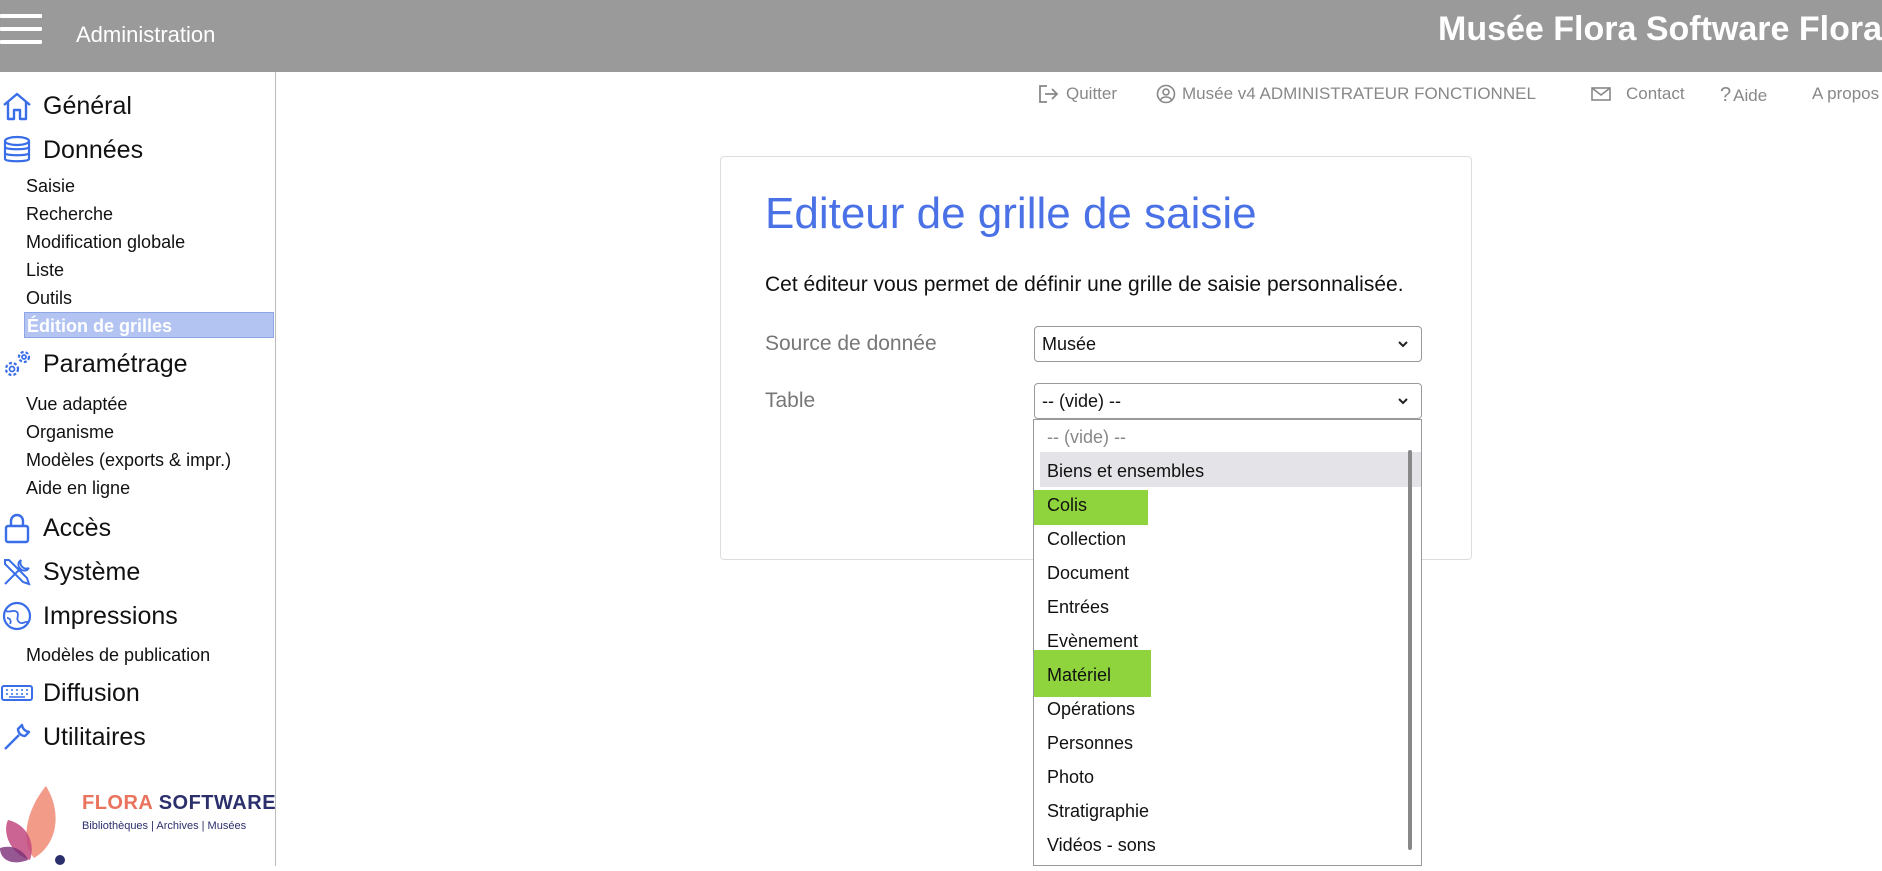 Image resolution: width=1882 pixels, height=871 pixels. Describe the element at coordinates (1086, 437) in the screenshot. I see `dropdown-option: -- (vide) --` at that location.